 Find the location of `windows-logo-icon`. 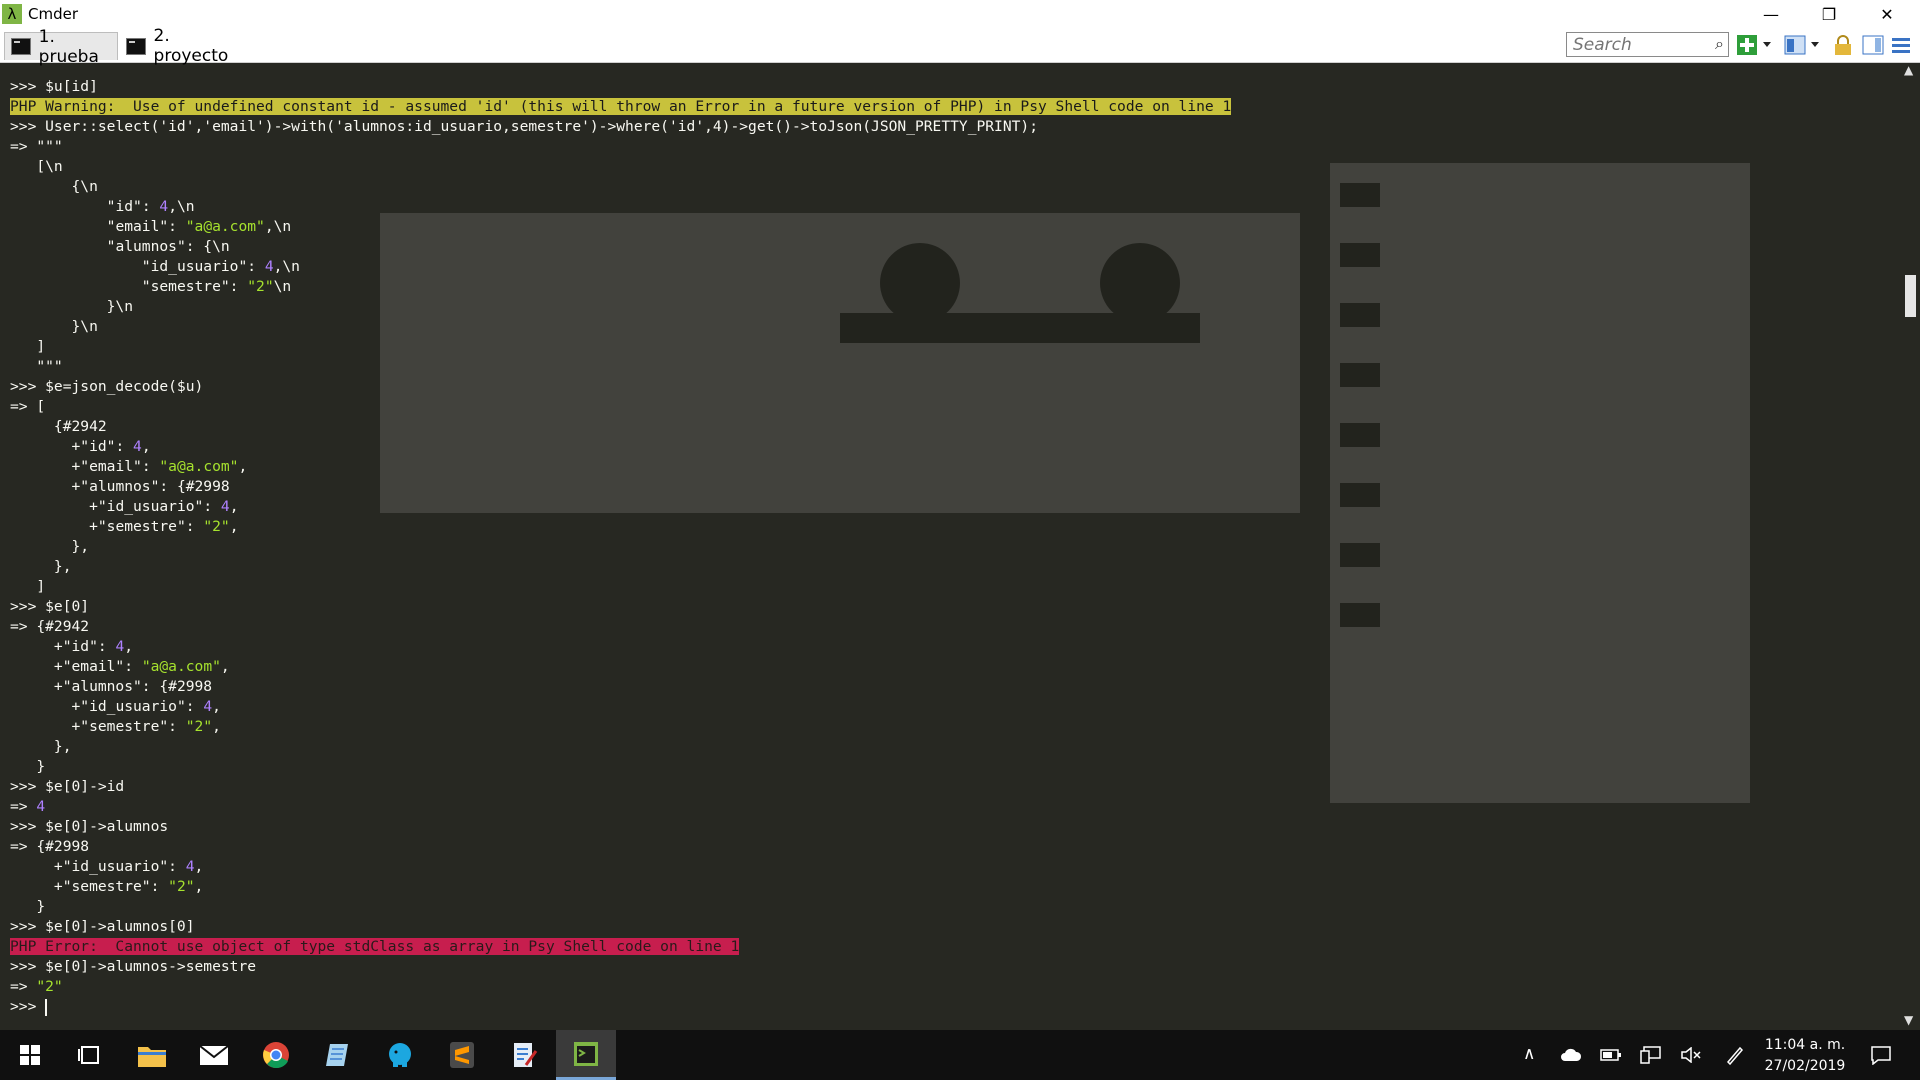

windows-logo-icon is located at coordinates (30, 1055).